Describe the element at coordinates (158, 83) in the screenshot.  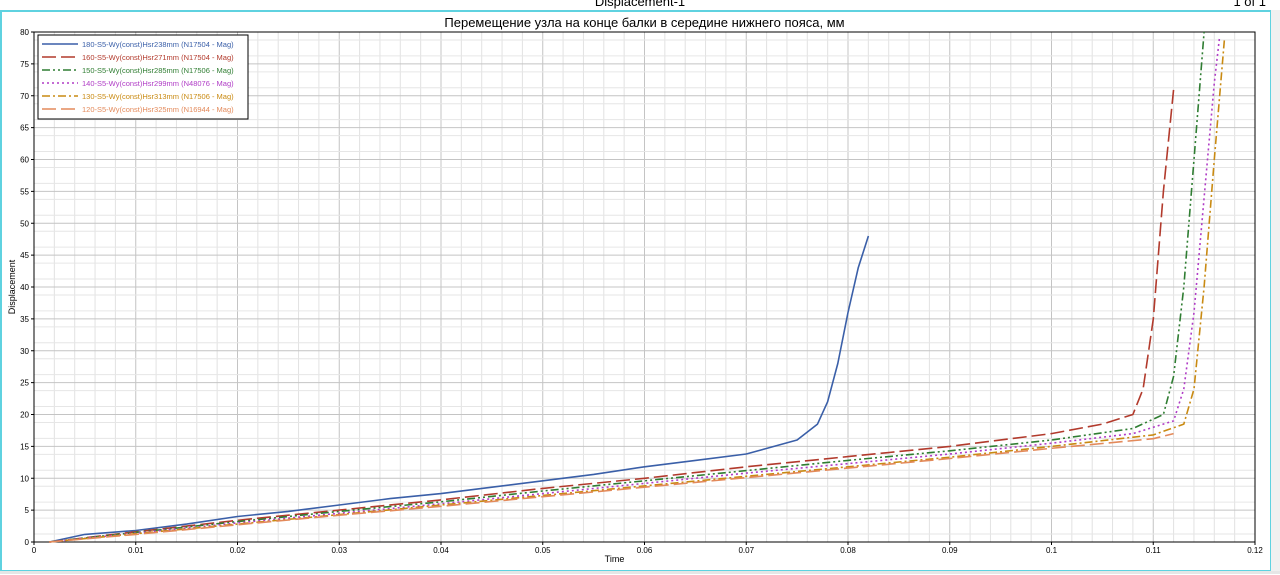
I see `legend-entry: 140-S5-Wy(const)Hsr299mm (N48076 - Mag)` at that location.